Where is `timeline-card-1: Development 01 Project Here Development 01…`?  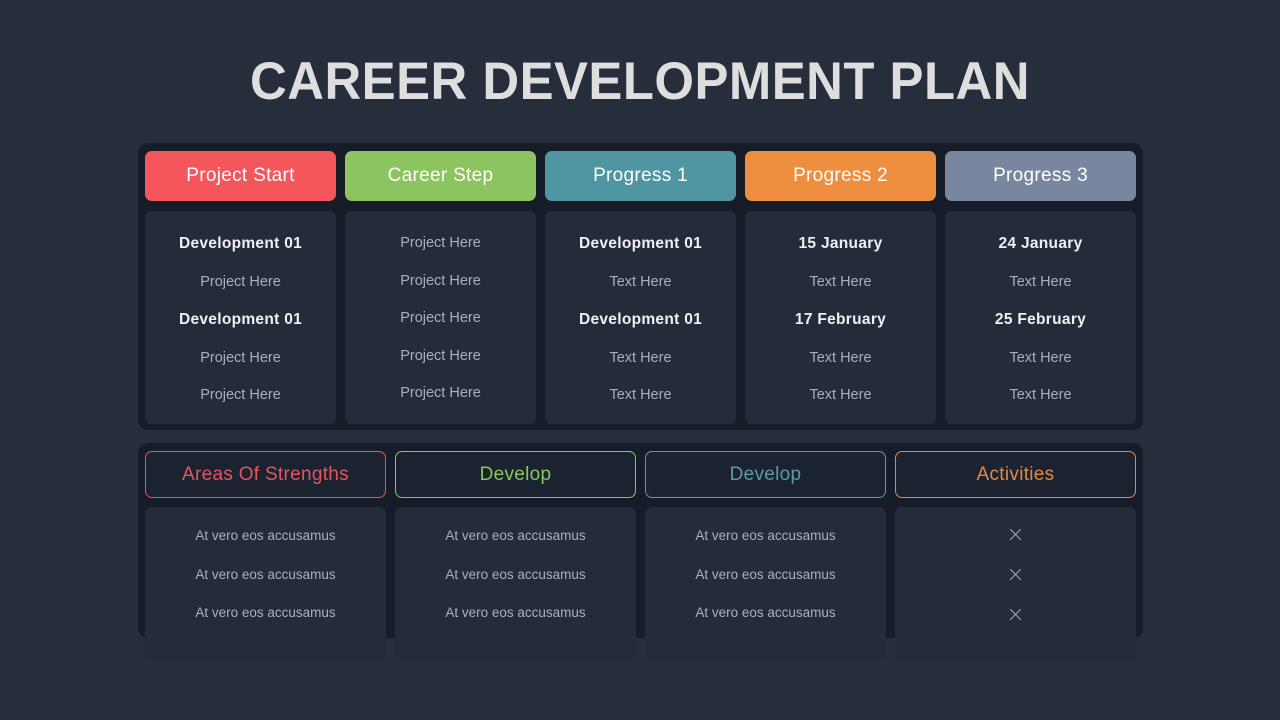
timeline-card-1: Development 01 Project Here Development 01… is located at coordinates (240, 317).